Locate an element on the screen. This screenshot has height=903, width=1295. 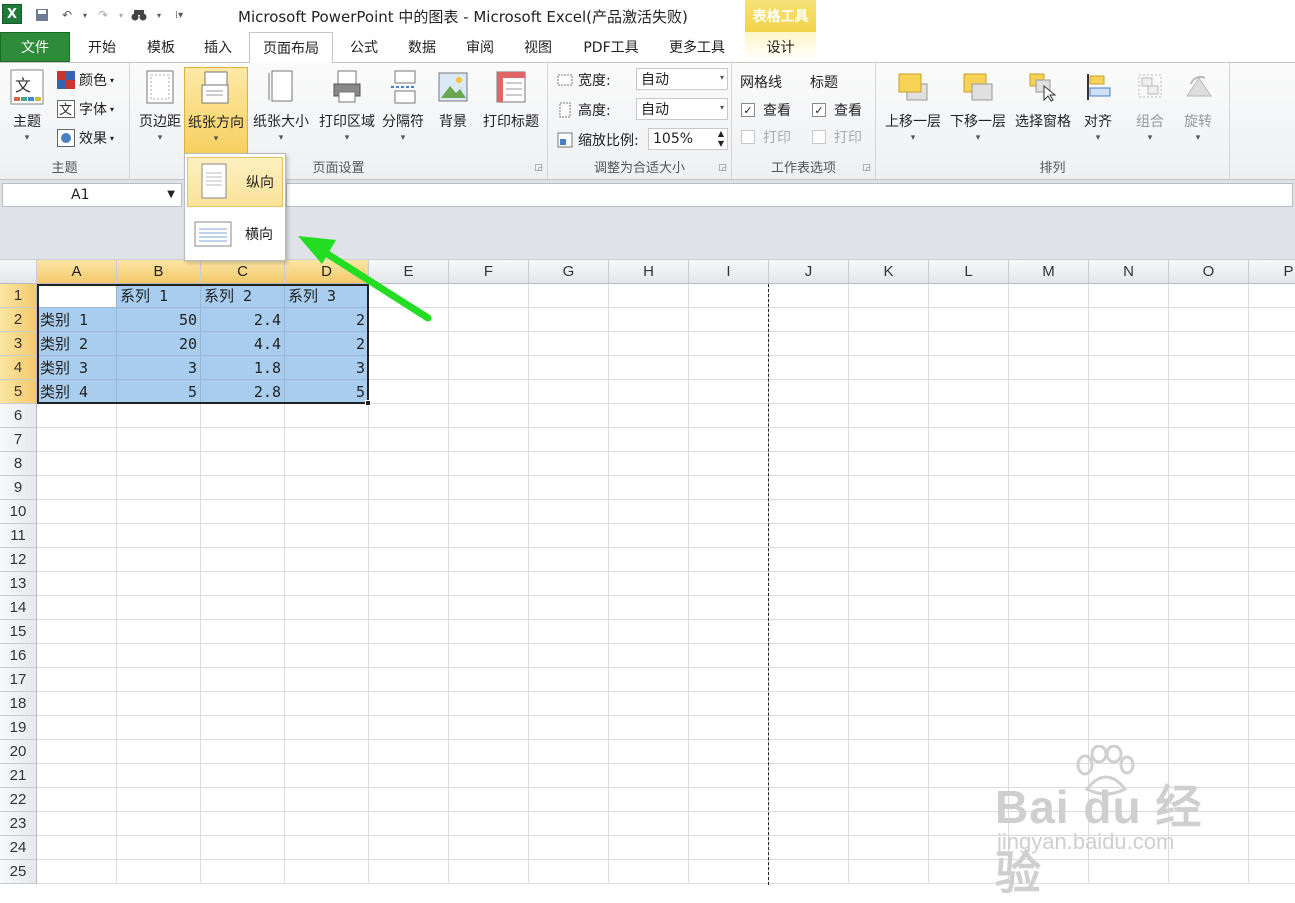
cell-j23 is located at coordinates (809, 824).